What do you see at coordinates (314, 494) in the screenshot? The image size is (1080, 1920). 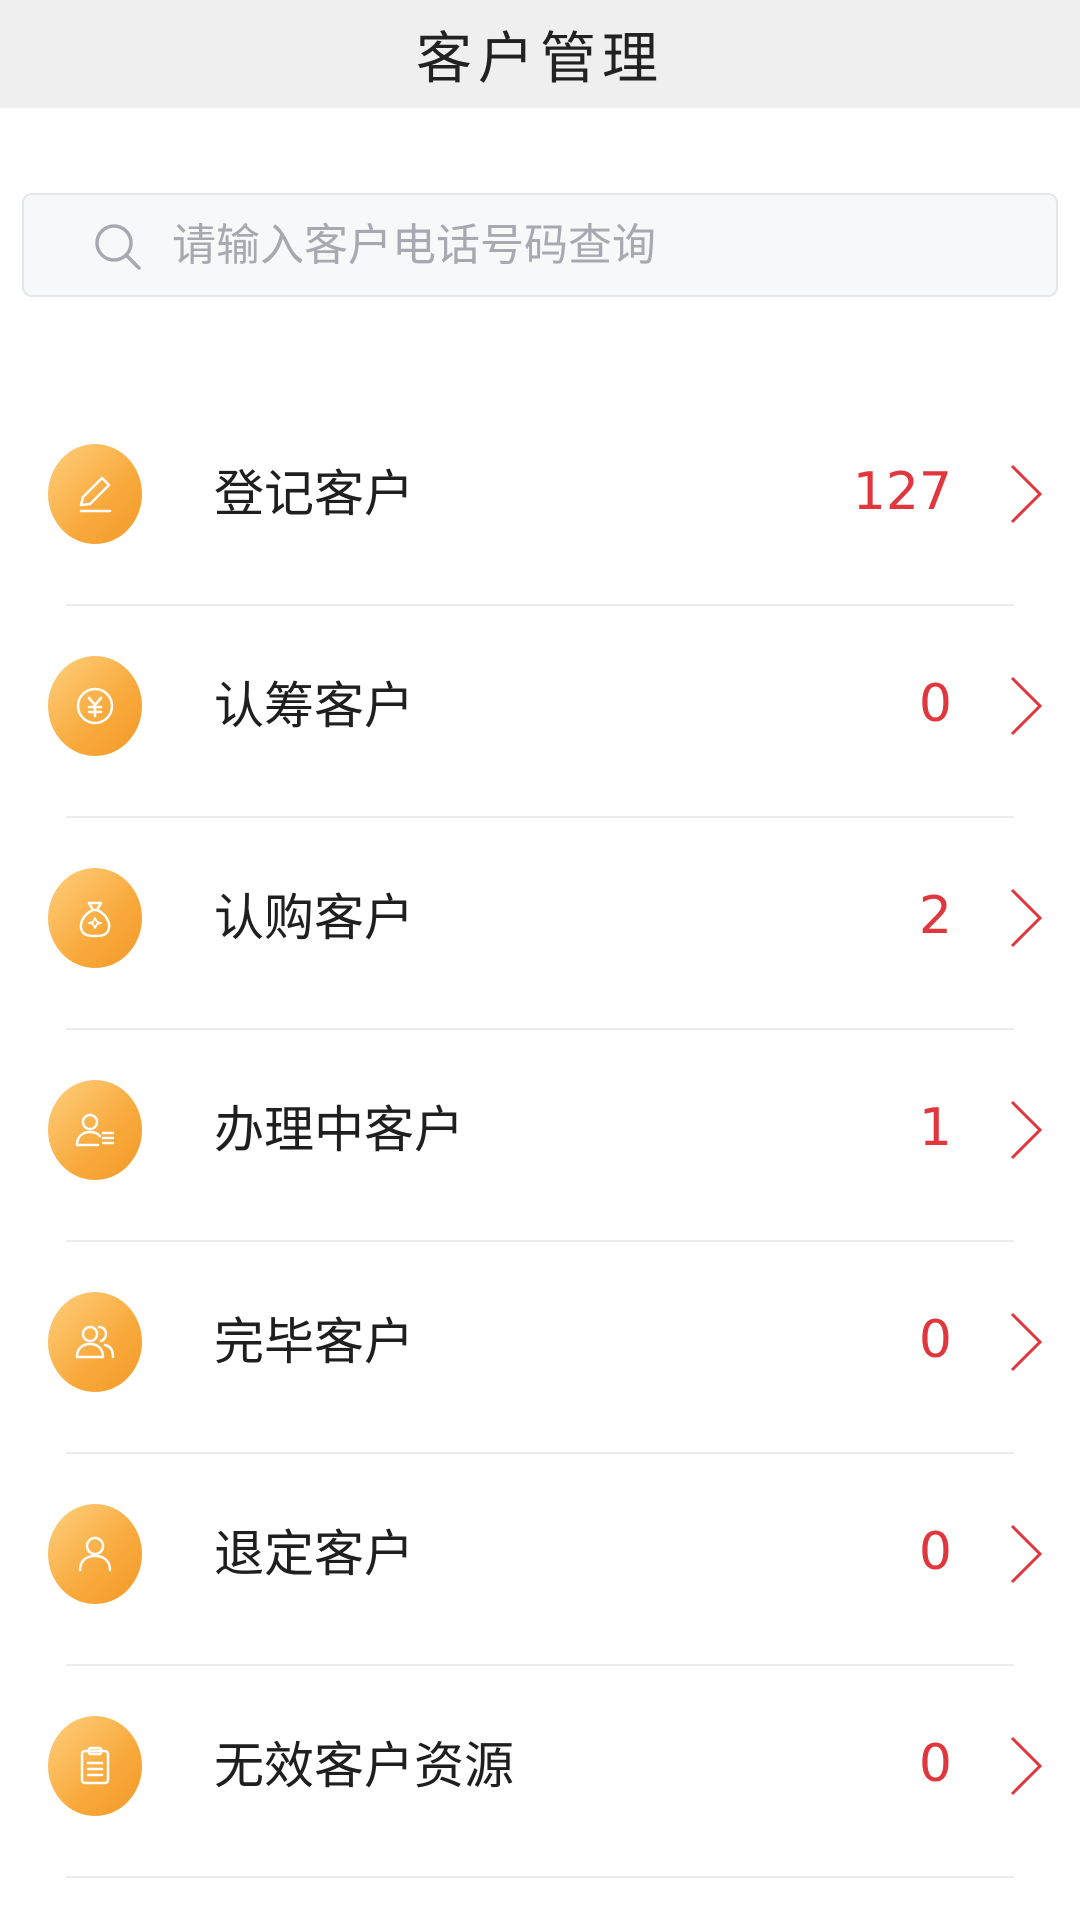 I see `list-item-label: 登记客户` at bounding box center [314, 494].